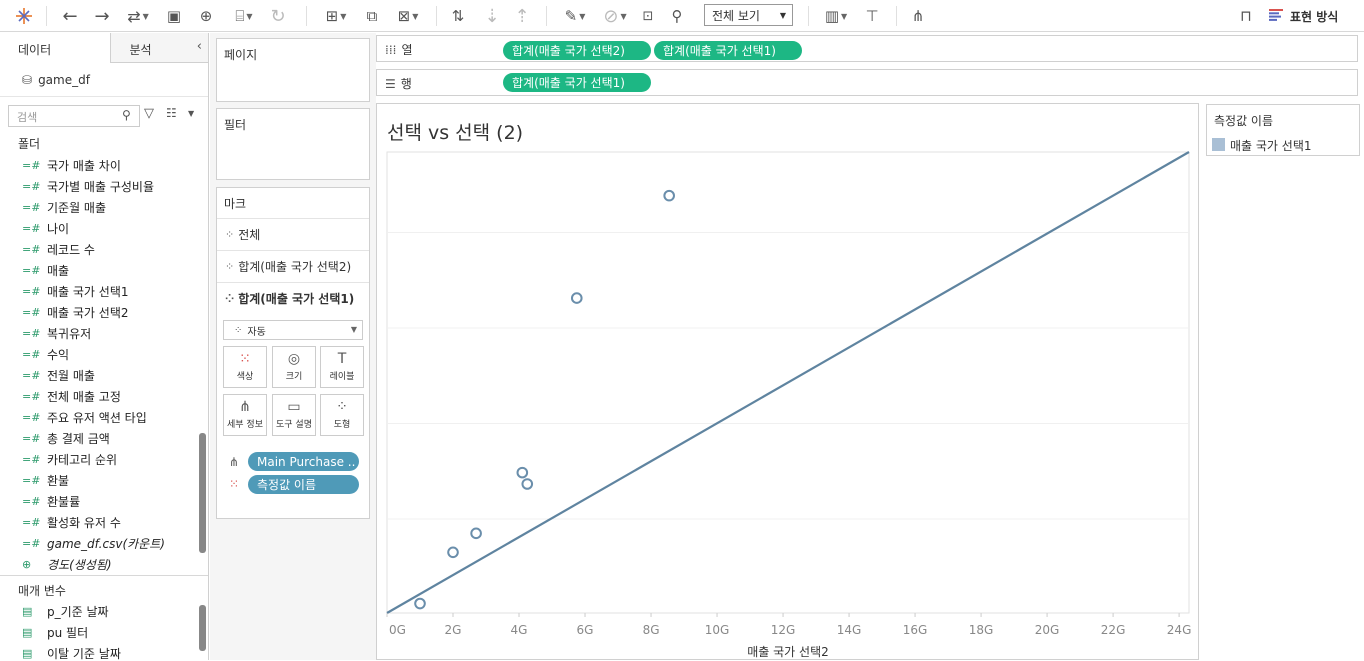 Image resolution: width=1364 pixels, height=661 pixels. Describe the element at coordinates (728, 50) in the screenshot. I see `columns-pill-2: 합계(매출 국가 선택1)` at that location.